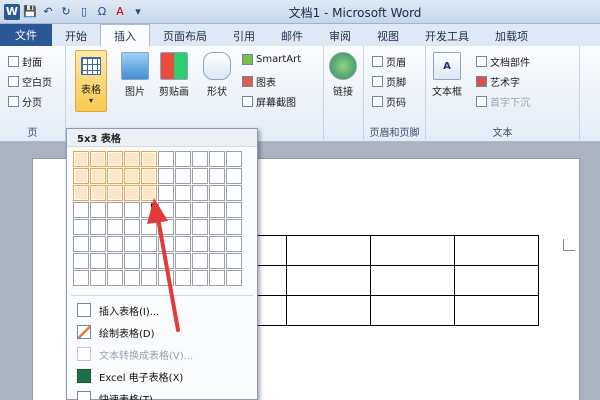 The image size is (600, 400). What do you see at coordinates (498, 81) in the screenshot?
I see `wordart-button: 艺术字` at bounding box center [498, 81].